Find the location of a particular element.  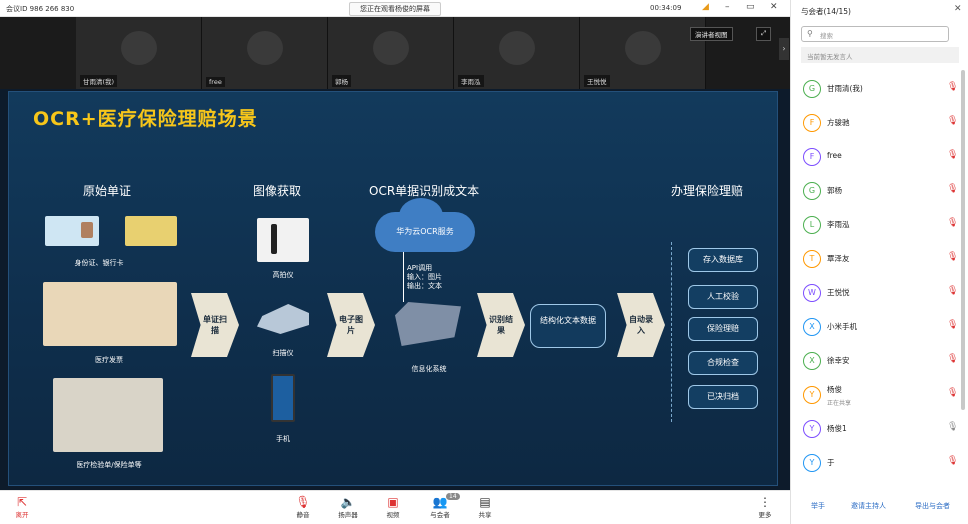

meeting-timer: 00:34:09 is located at coordinates (666, 8).